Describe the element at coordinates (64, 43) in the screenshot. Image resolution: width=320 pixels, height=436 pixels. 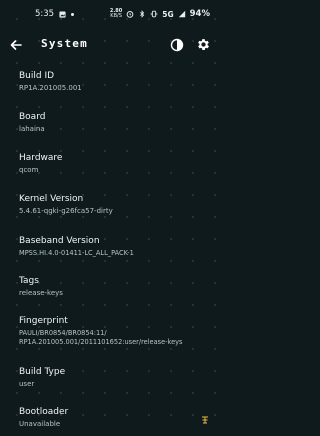
I see `page-title: System` at that location.